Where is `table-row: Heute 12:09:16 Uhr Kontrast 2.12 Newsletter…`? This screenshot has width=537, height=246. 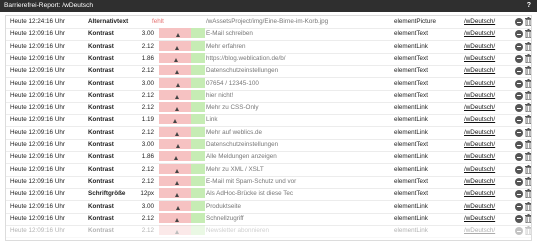
table-row: Heute 12:09:16 Uhr Kontrast 2.12 Newsletter… is located at coordinates (268, 232).